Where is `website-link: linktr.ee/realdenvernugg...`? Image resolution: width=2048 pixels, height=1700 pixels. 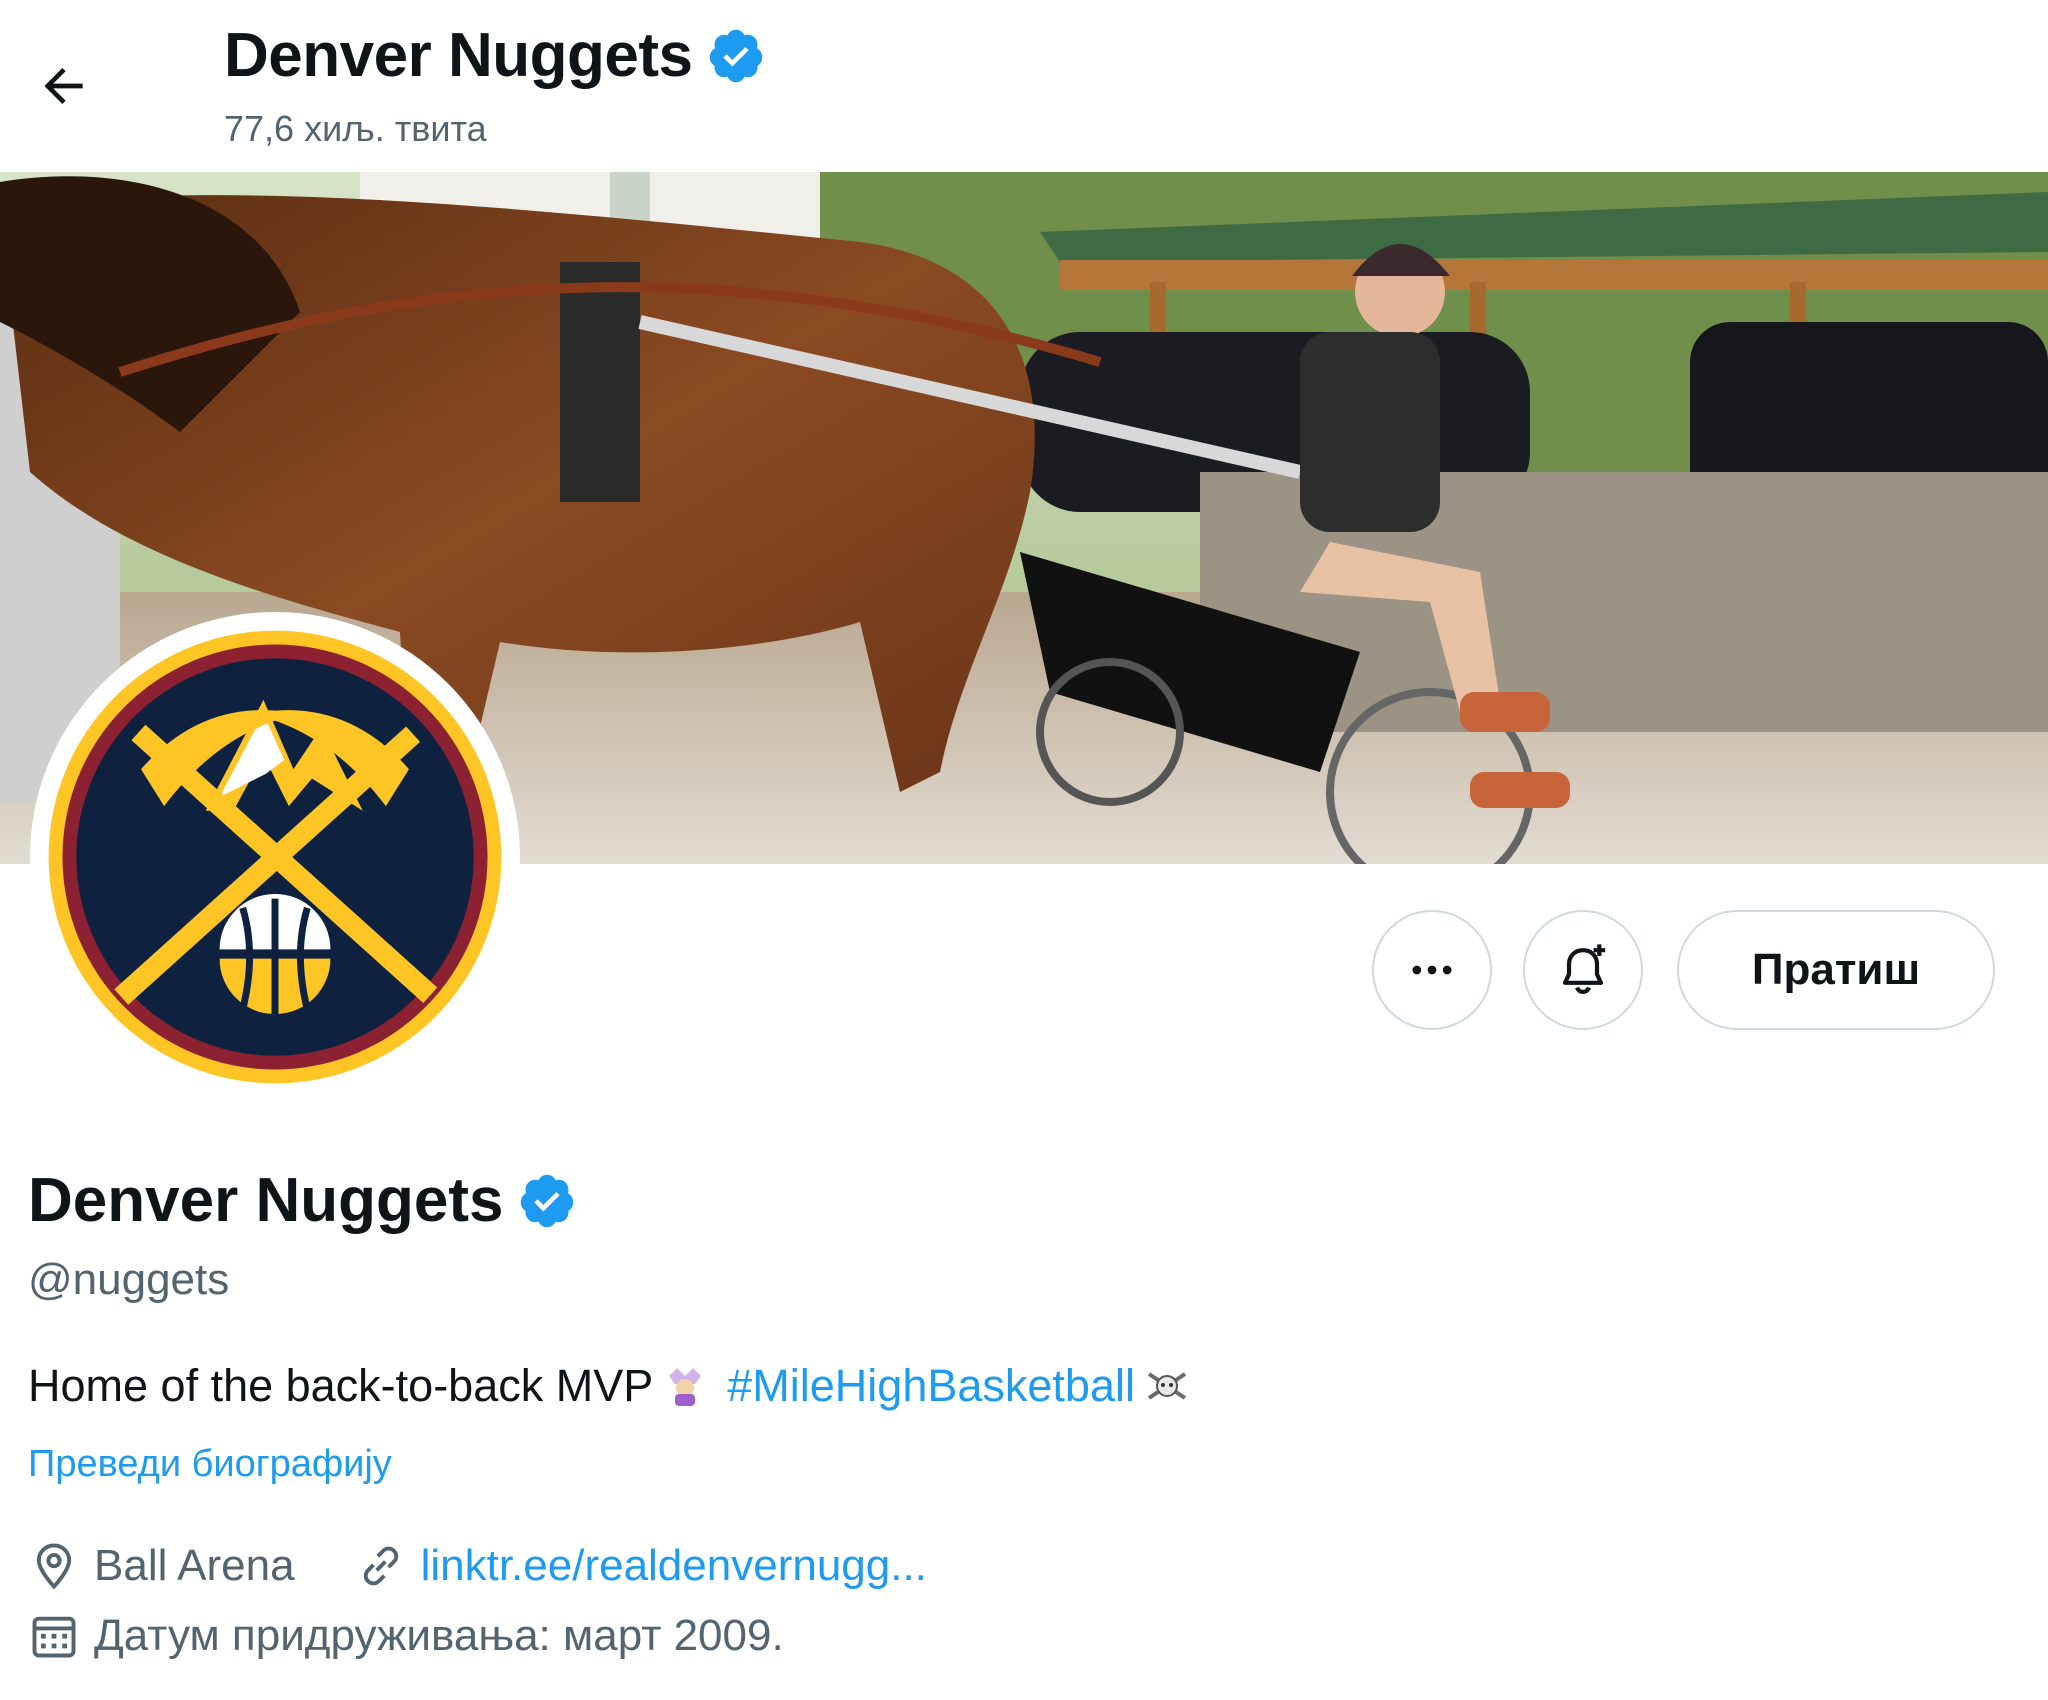
website-link: linktr.ee/realdenvernugg... is located at coordinates (674, 1566).